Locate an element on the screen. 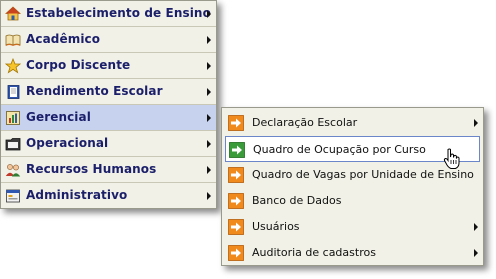 Image resolution: width=496 pixels, height=279 pixels. book-icon is located at coordinates (13, 40).